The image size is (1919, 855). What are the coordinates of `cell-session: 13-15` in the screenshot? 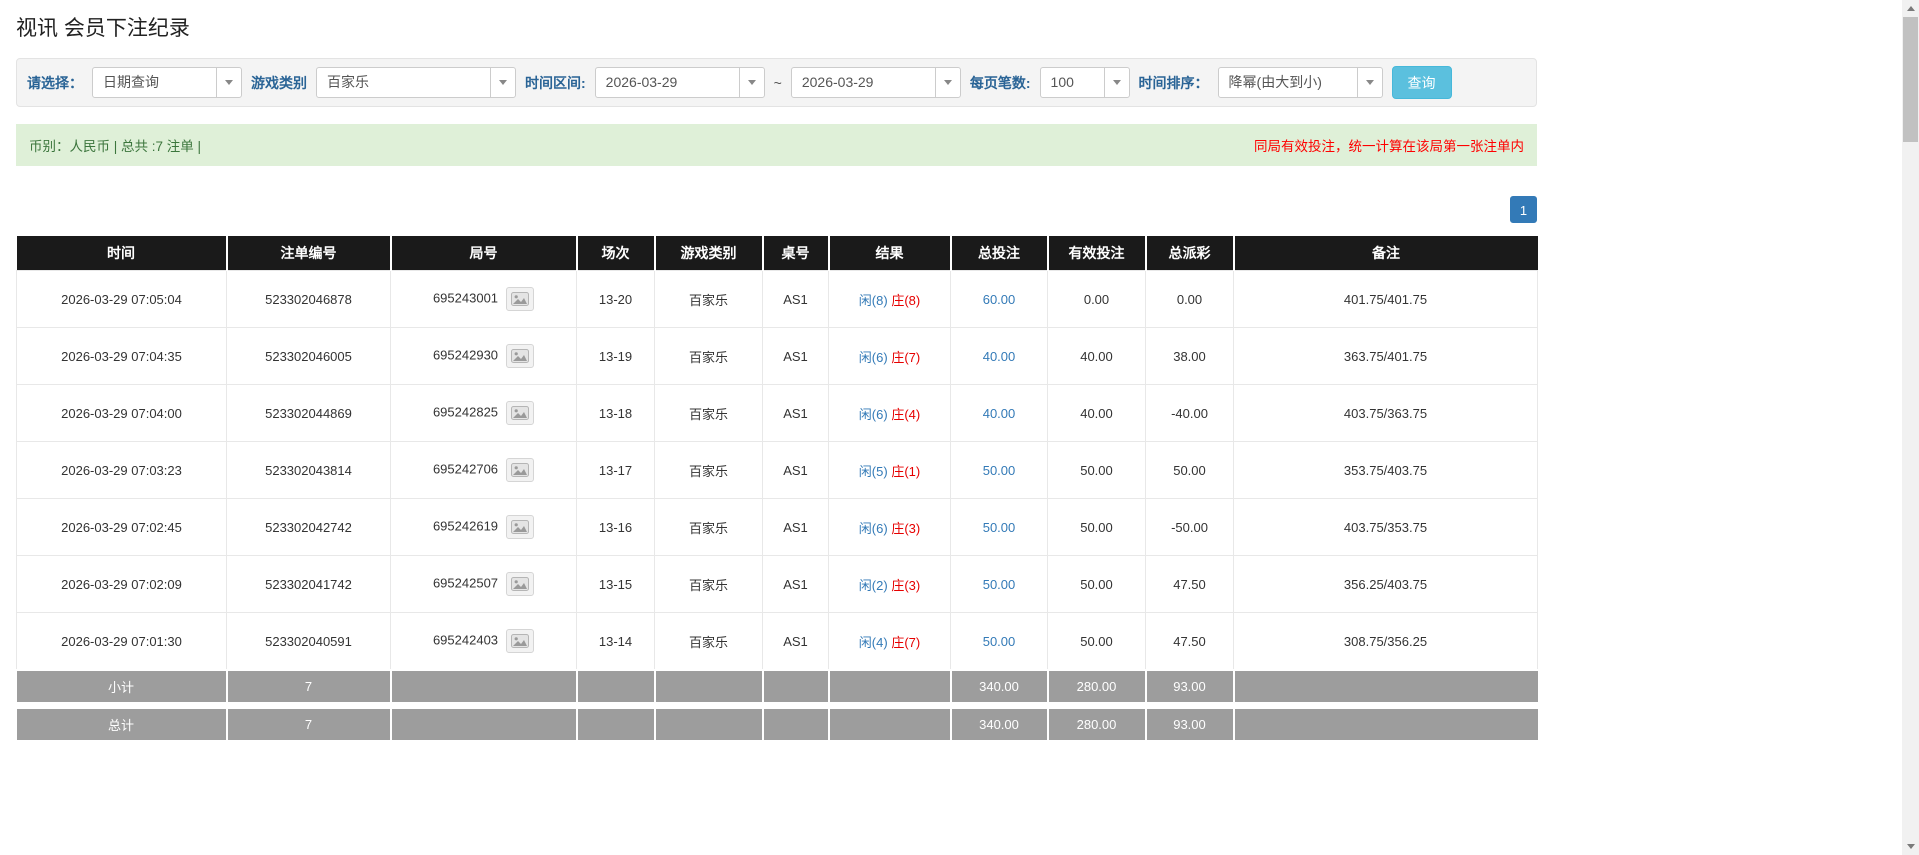 It's located at (615, 584).